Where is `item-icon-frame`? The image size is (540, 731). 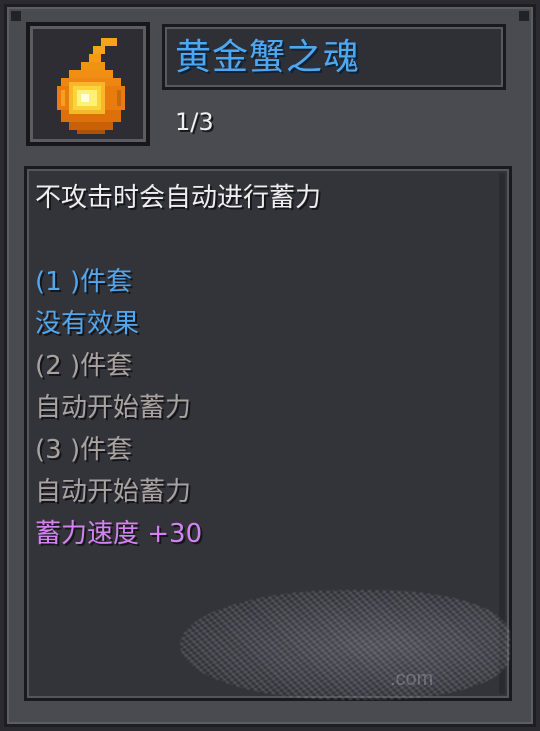
item-icon-frame is located at coordinates (88, 84).